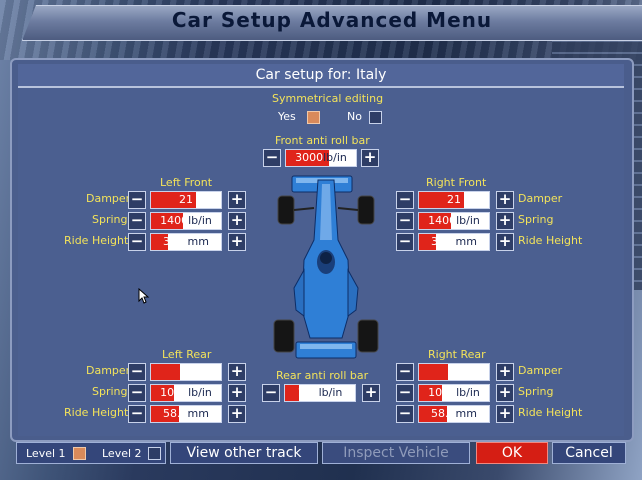 The image size is (642, 480). I want to click on rf-spring-plus-button: +, so click(505, 221).